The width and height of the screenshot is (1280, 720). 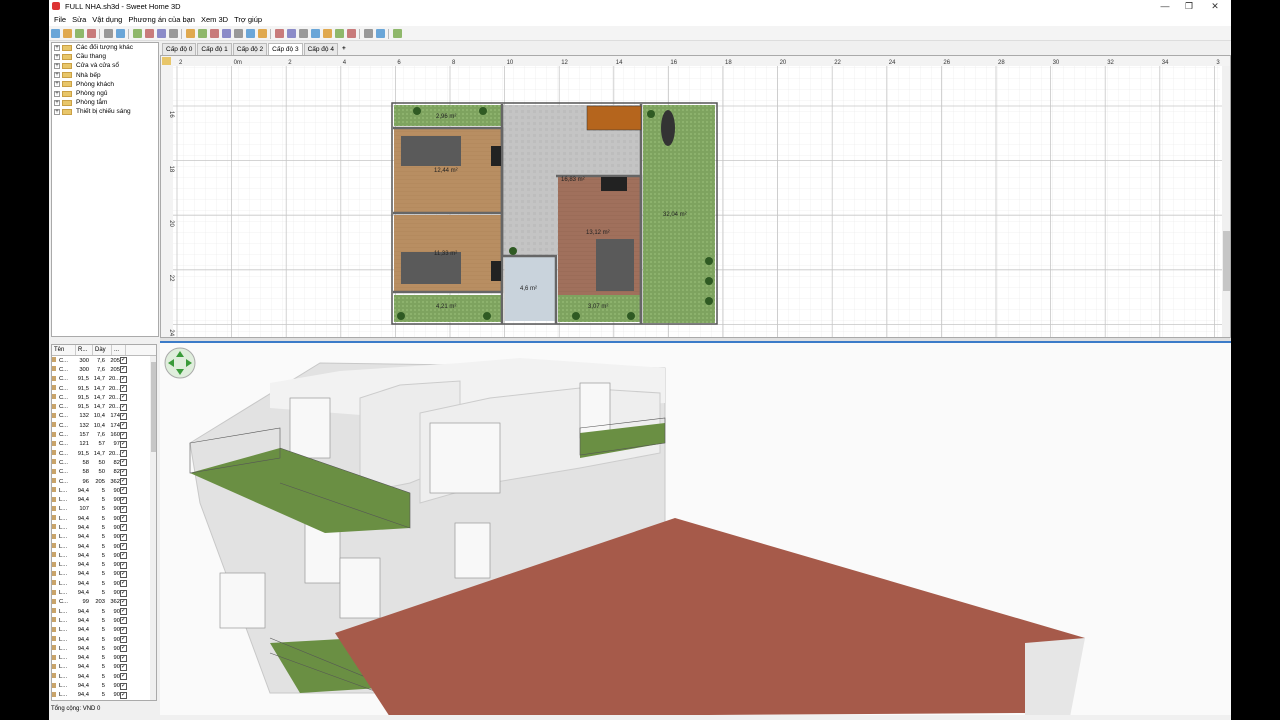 What do you see at coordinates (173, 33) in the screenshot?
I see `add-furniture-icon` at bounding box center [173, 33].